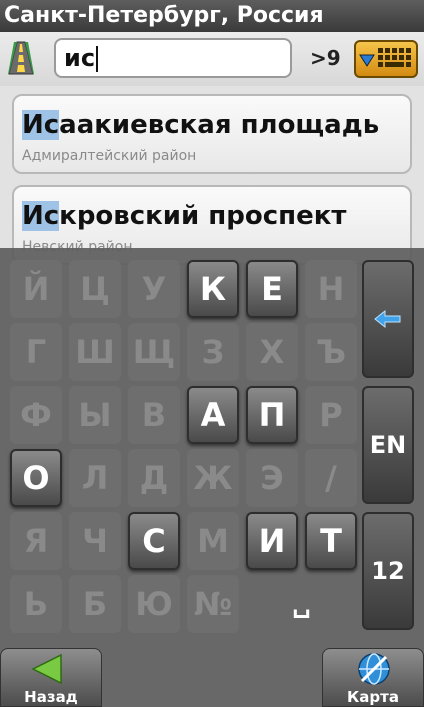 This screenshot has width=424, height=707. Describe the element at coordinates (213, 352) in the screenshot. I see `key-З: З` at that location.